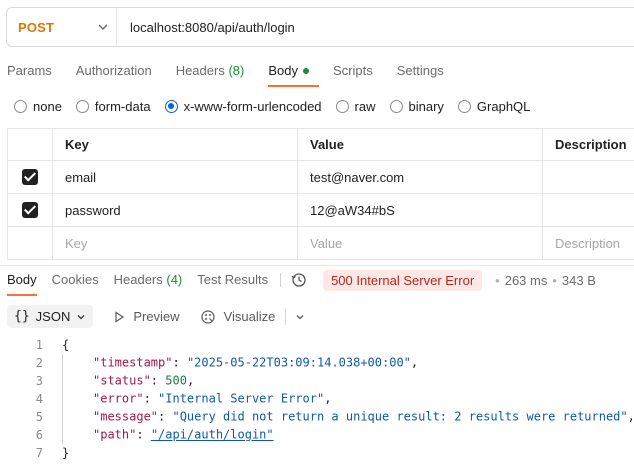  What do you see at coordinates (29, 75) in the screenshot?
I see `tab-params: Params` at bounding box center [29, 75].